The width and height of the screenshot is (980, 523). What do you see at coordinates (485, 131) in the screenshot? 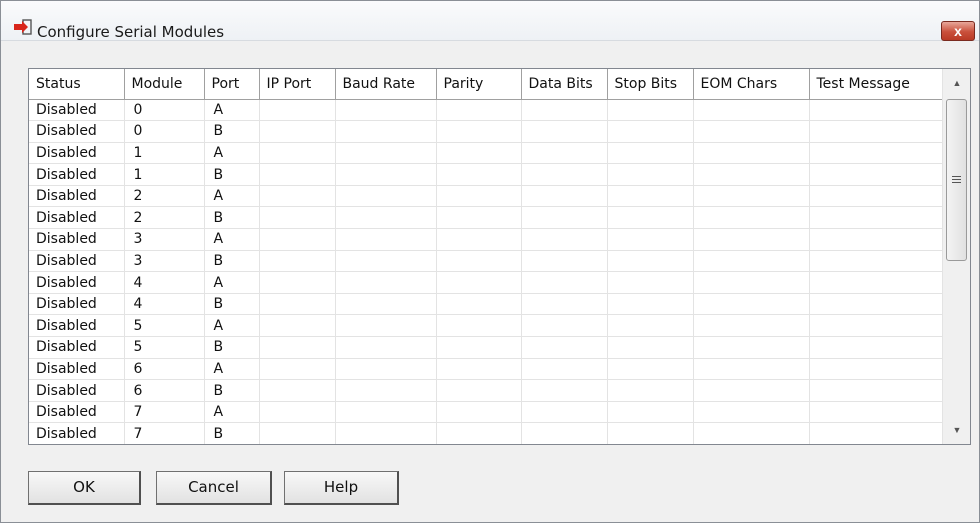
I see `table-row: Disabled 0 B` at bounding box center [485, 131].